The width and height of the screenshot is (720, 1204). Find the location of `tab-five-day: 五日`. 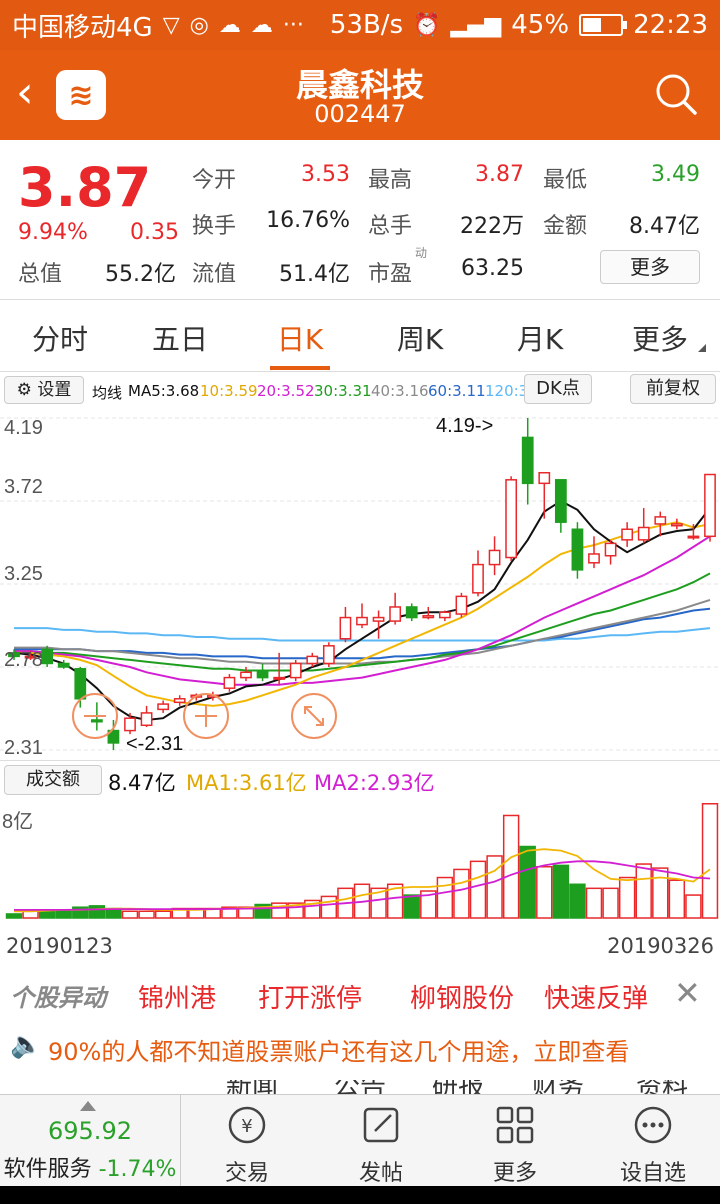

tab-five-day: 五日 is located at coordinates (180, 338).